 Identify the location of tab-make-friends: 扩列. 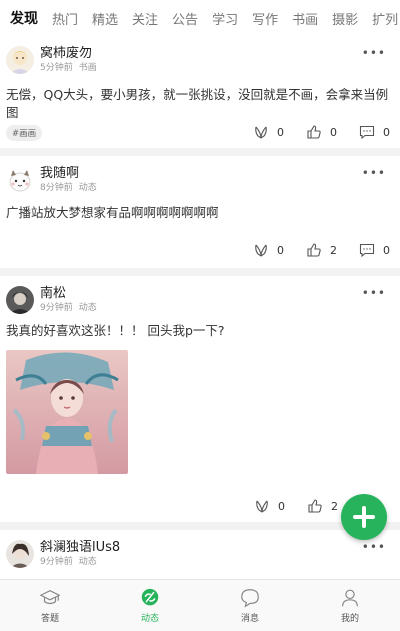
(385, 18).